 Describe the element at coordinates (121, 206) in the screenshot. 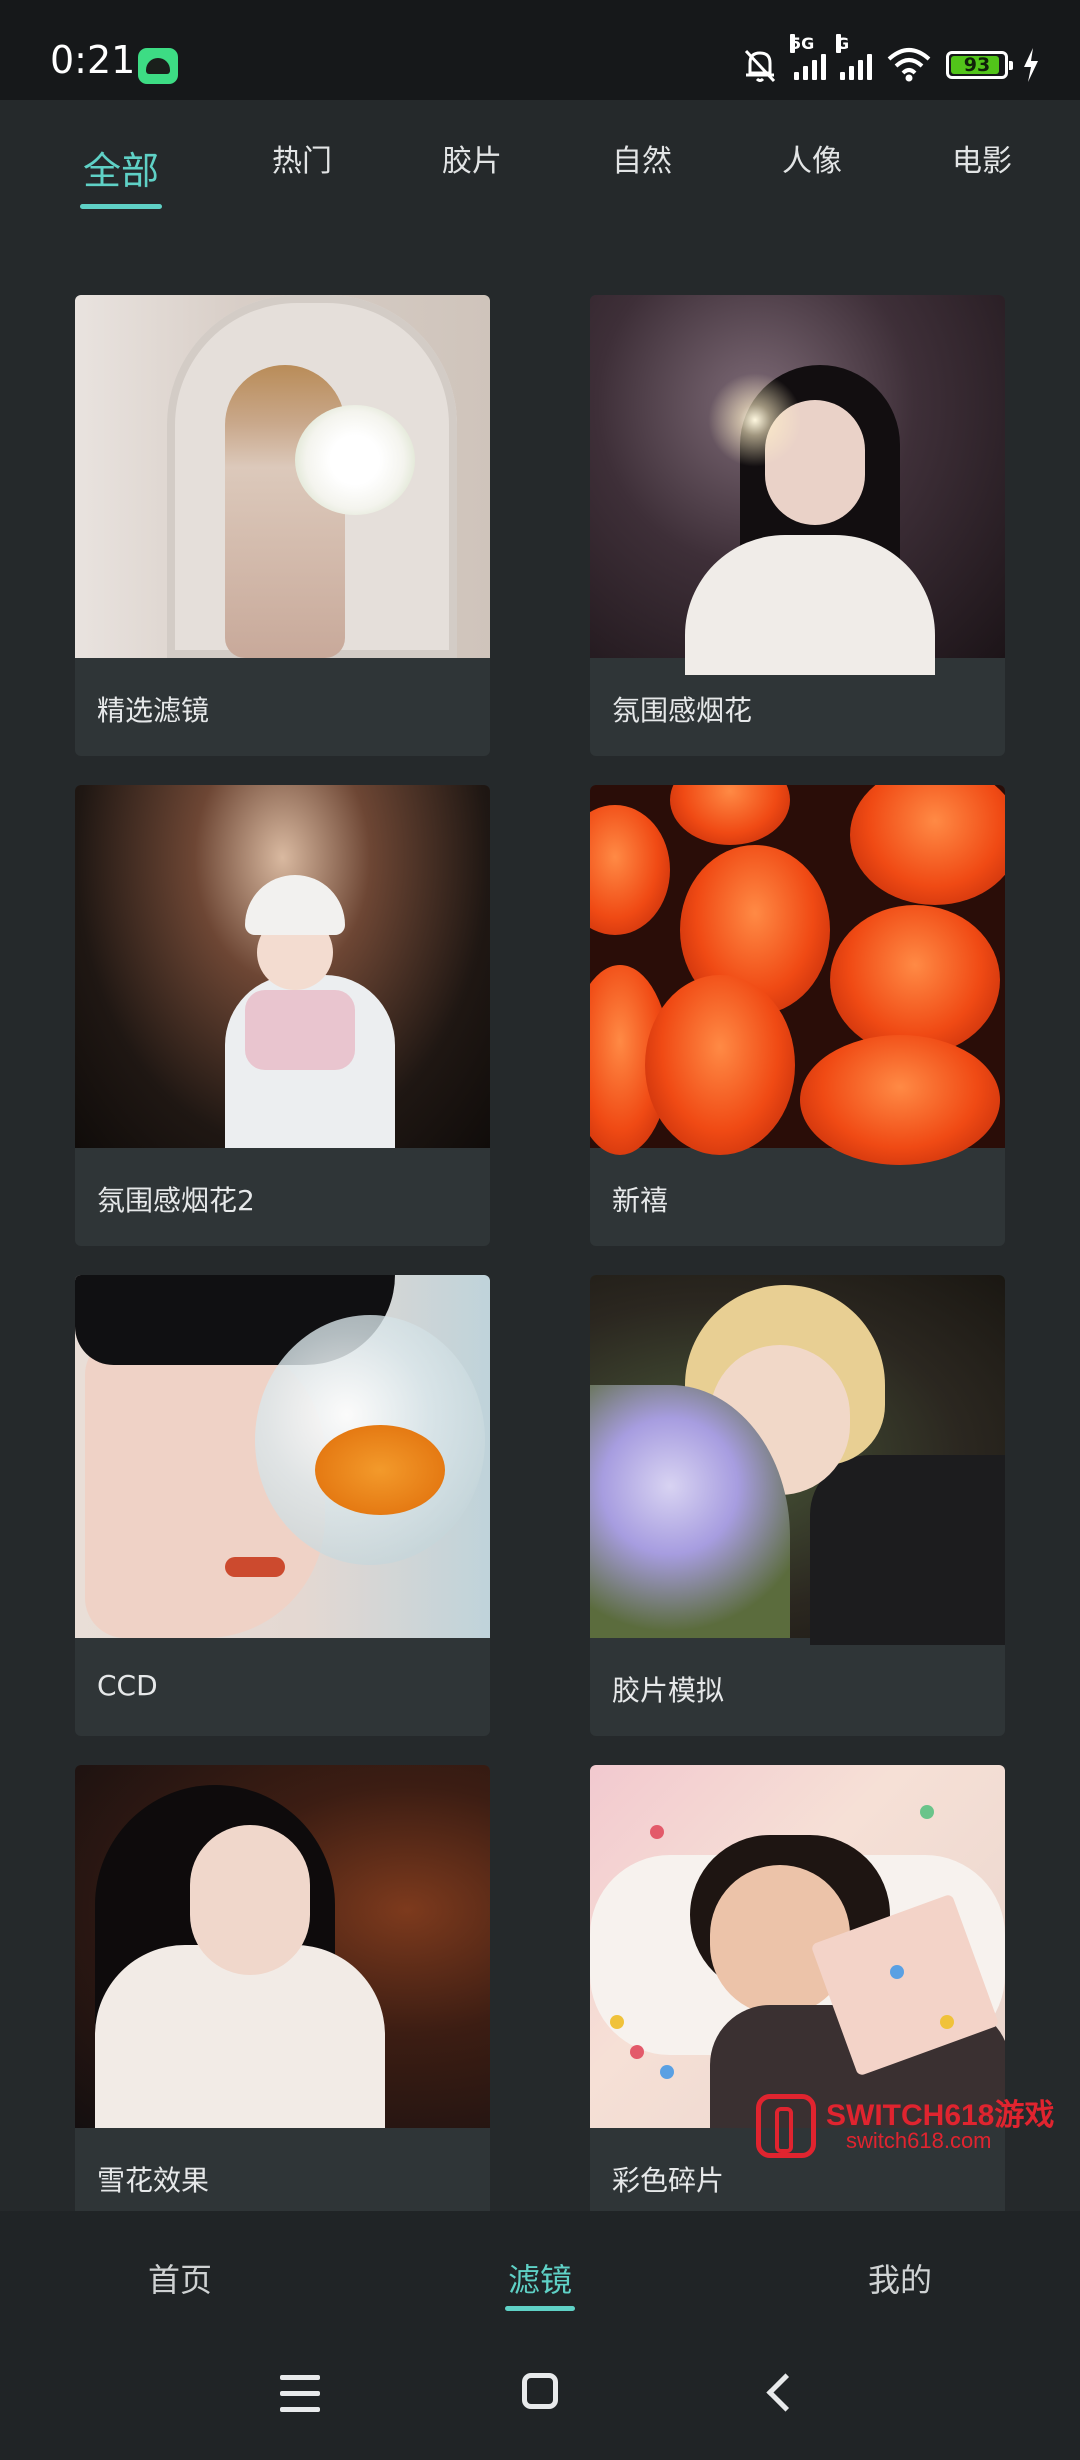

I see `active-tab-indicator` at that location.